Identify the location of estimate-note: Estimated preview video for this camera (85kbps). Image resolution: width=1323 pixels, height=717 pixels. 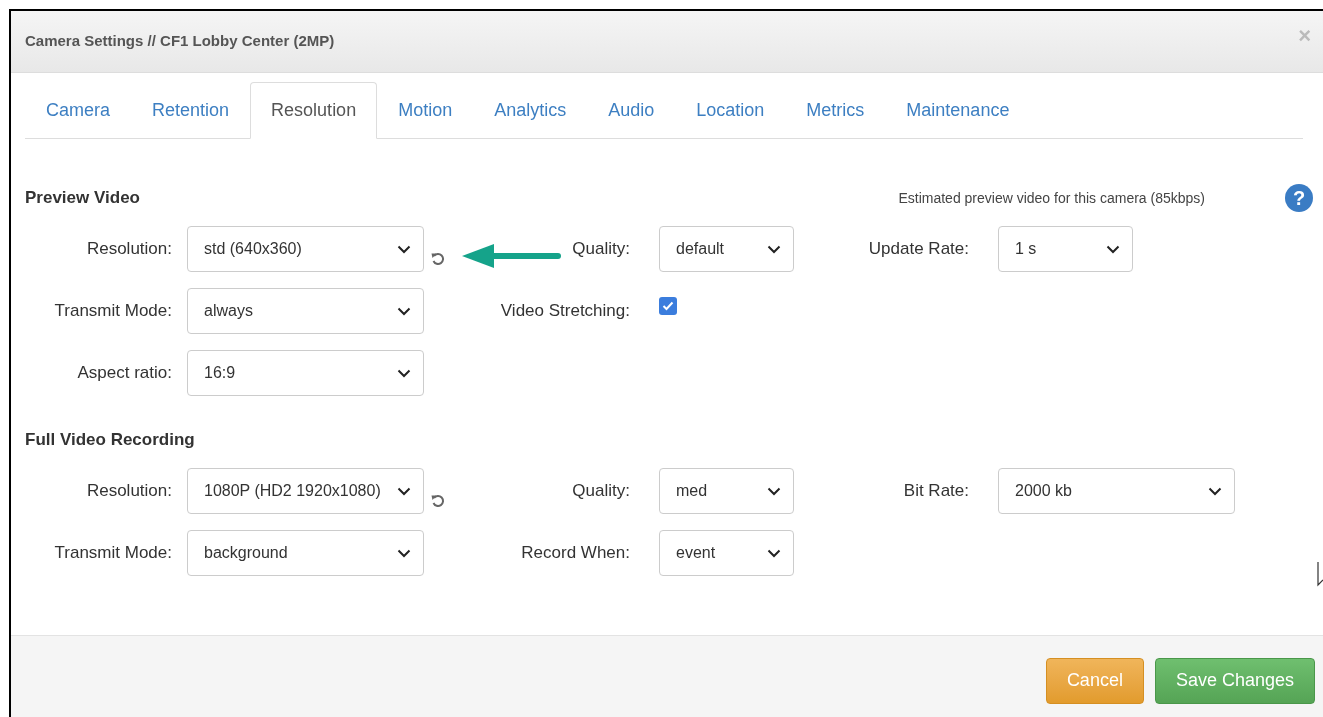
(1051, 198).